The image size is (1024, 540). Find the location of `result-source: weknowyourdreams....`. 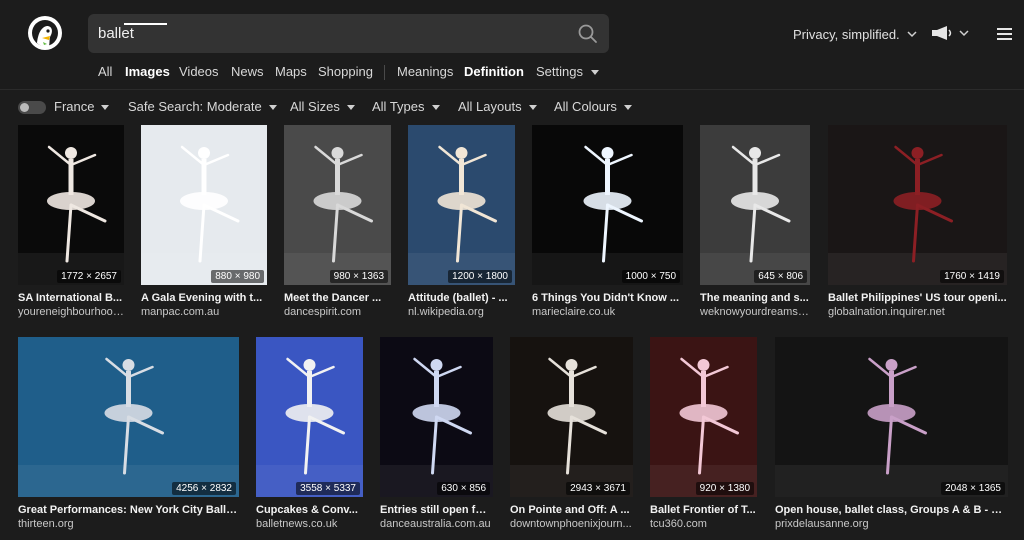

result-source: weknowyourdreams.... is located at coordinates (755, 312).